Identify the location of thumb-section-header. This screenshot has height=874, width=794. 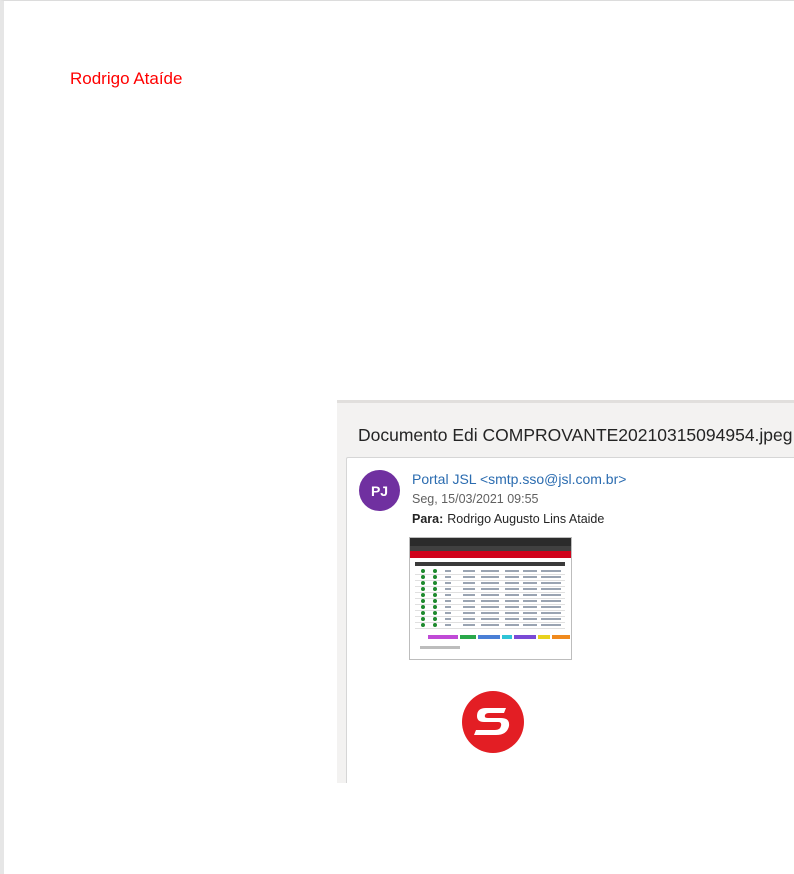
(490, 564).